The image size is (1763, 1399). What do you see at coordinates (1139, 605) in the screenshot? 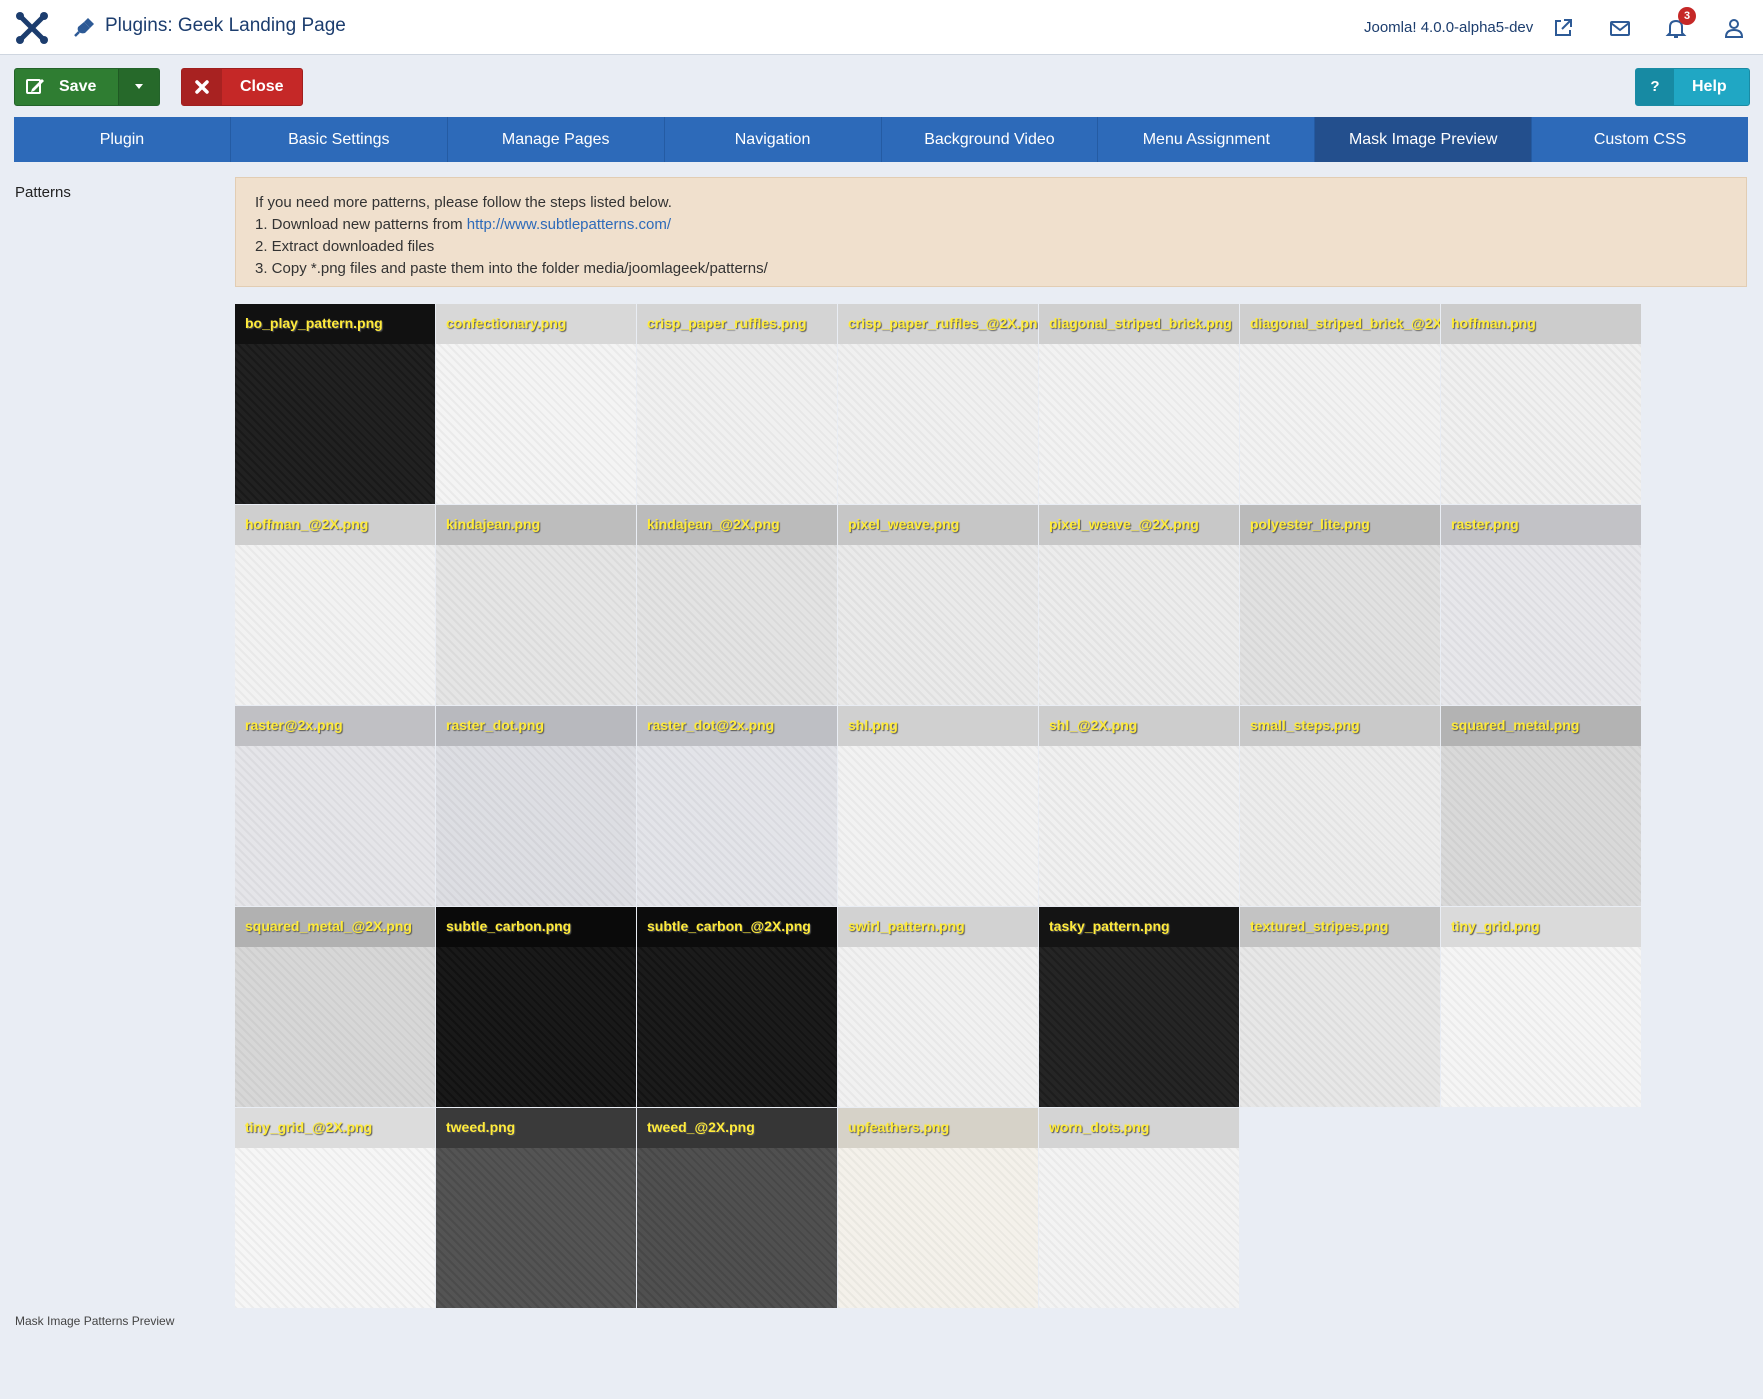
I see `pattern-tile: pixel_weave_@2X.png` at bounding box center [1139, 605].